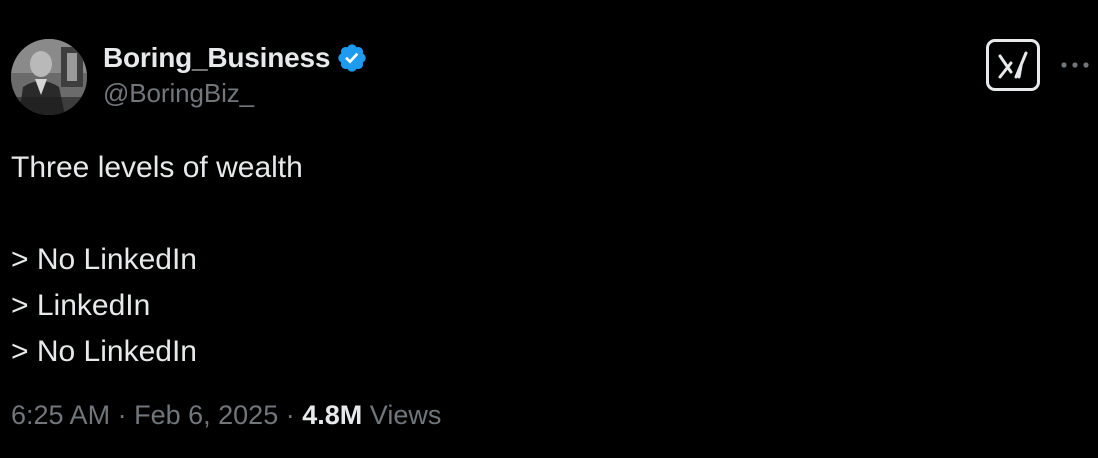 The height and width of the screenshot is (458, 1098). Describe the element at coordinates (352, 58) in the screenshot. I see `verified-badge-icon` at that location.